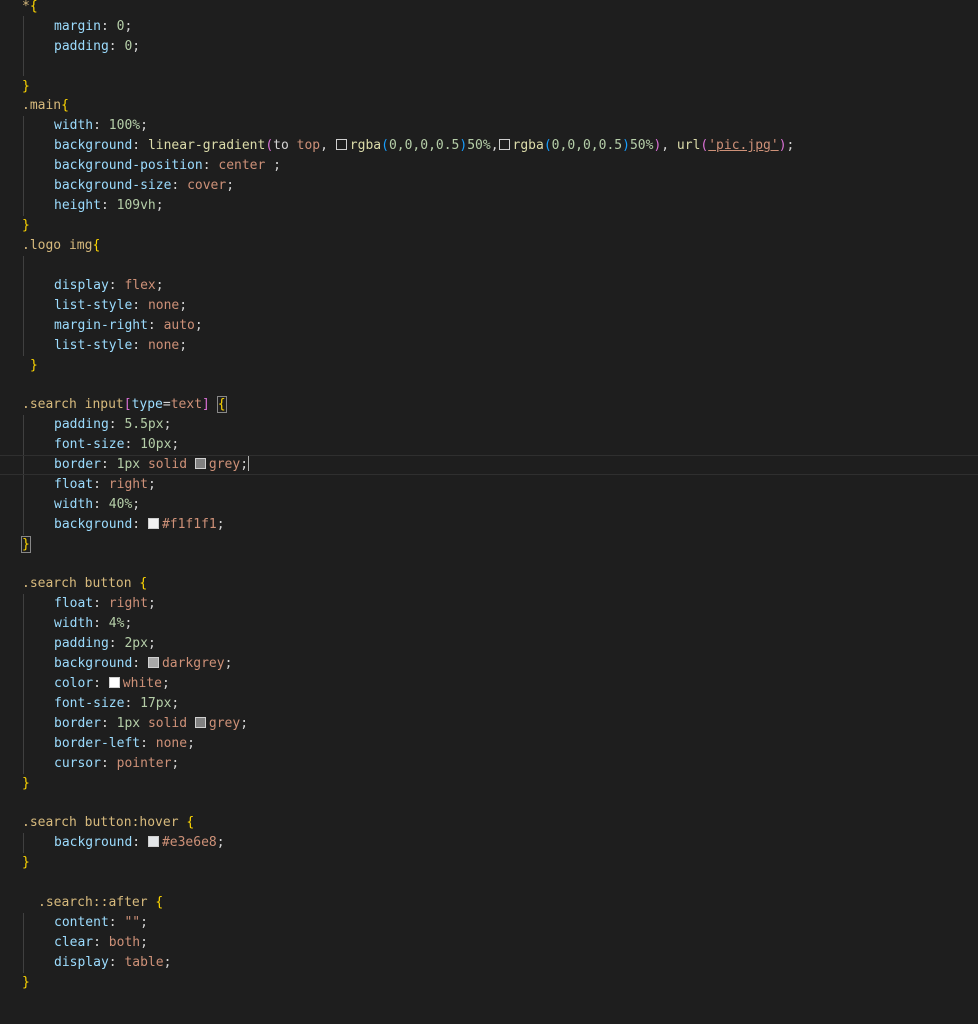  What do you see at coordinates (112, 185) in the screenshot?
I see `code-token: background-size` at bounding box center [112, 185].